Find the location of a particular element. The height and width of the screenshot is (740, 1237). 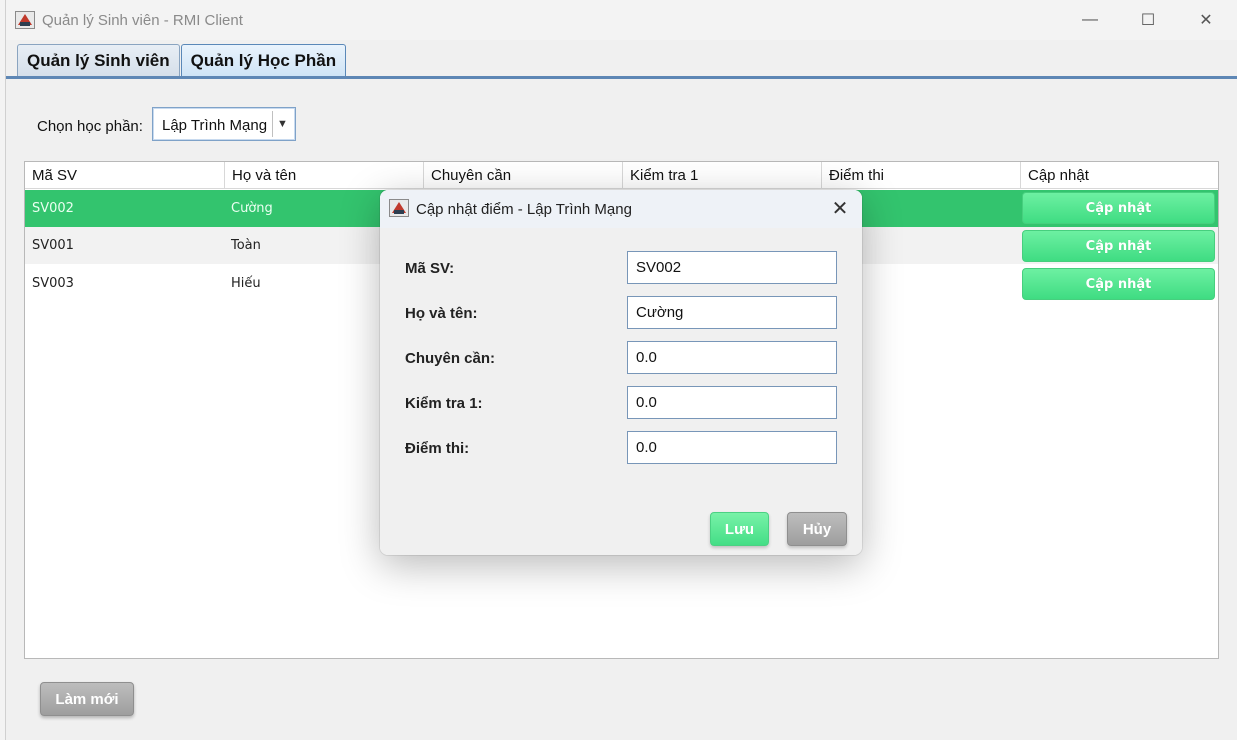

maximize-button: ☐ is located at coordinates (1148, 20).